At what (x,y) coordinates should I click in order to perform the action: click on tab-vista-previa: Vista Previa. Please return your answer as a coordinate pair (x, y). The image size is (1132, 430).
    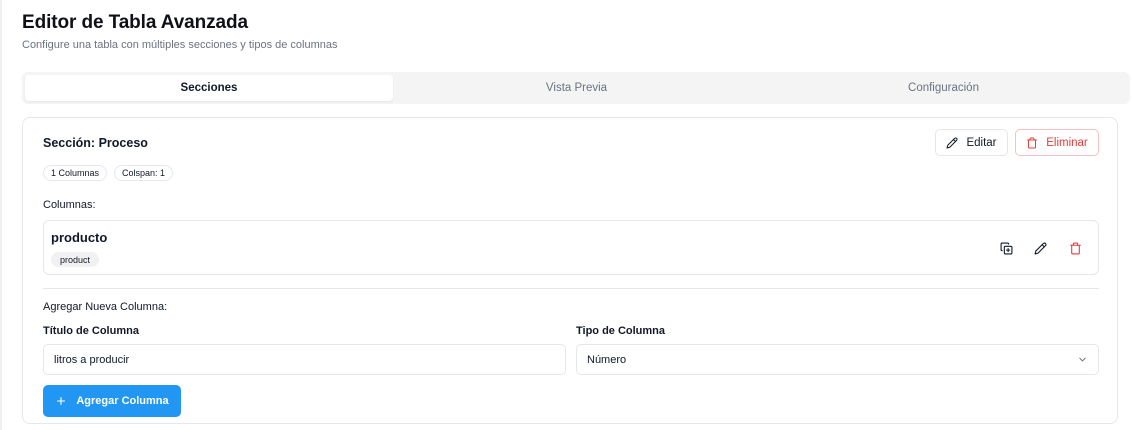
    Looking at the image, I should click on (576, 88).